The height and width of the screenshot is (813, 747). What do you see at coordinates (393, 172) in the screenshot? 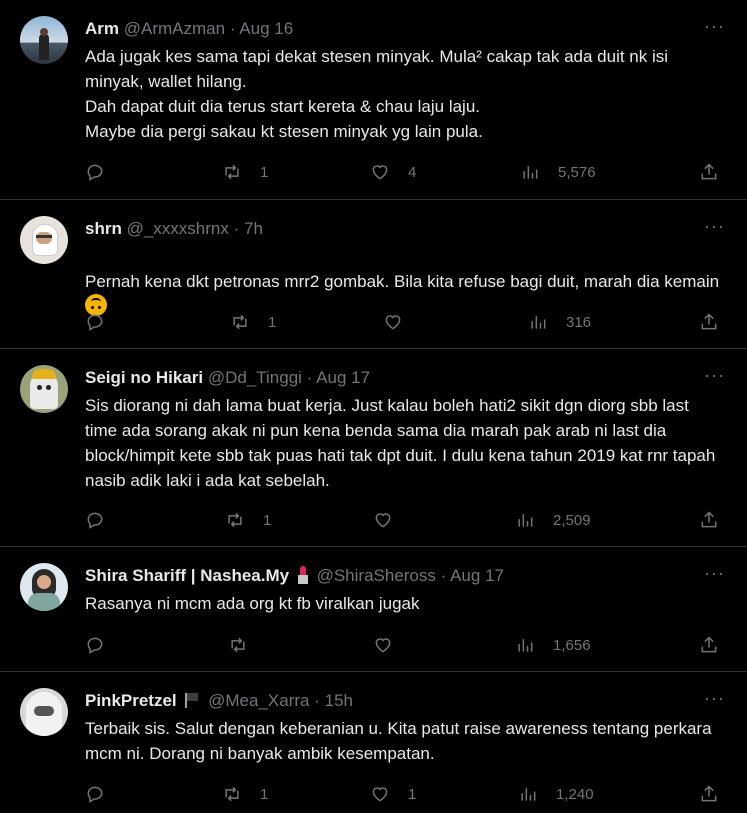
I see `like-button: 4` at bounding box center [393, 172].